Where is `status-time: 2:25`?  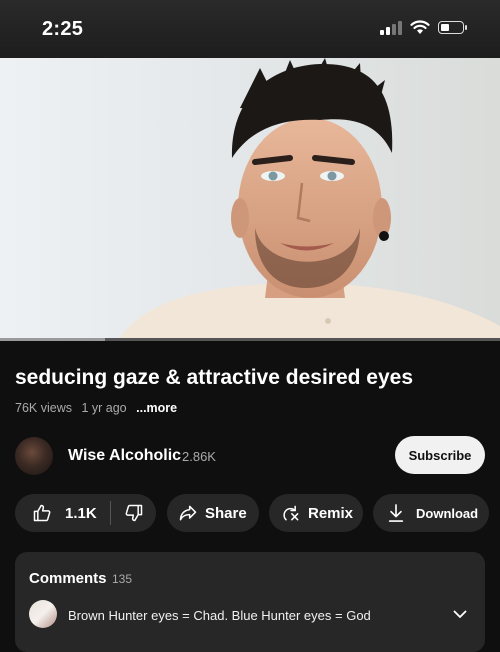
status-time: 2:25 is located at coordinates (63, 29).